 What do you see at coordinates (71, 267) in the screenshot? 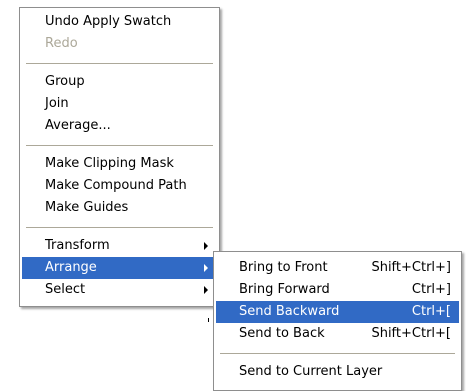
I see `menu-item-arrange-label: Arrange` at bounding box center [71, 267].